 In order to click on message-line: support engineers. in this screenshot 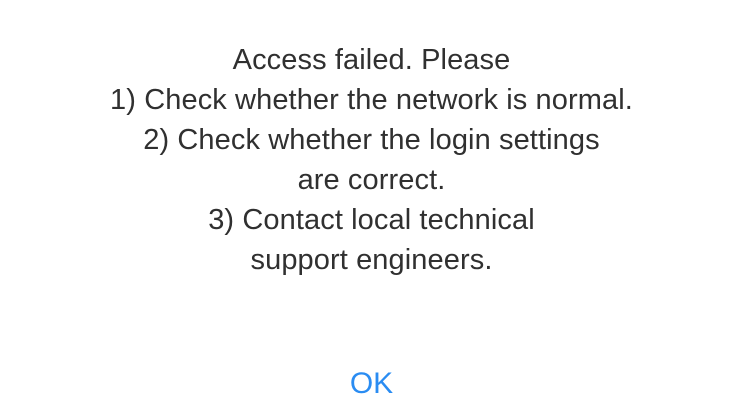, I will do `click(371, 260)`.